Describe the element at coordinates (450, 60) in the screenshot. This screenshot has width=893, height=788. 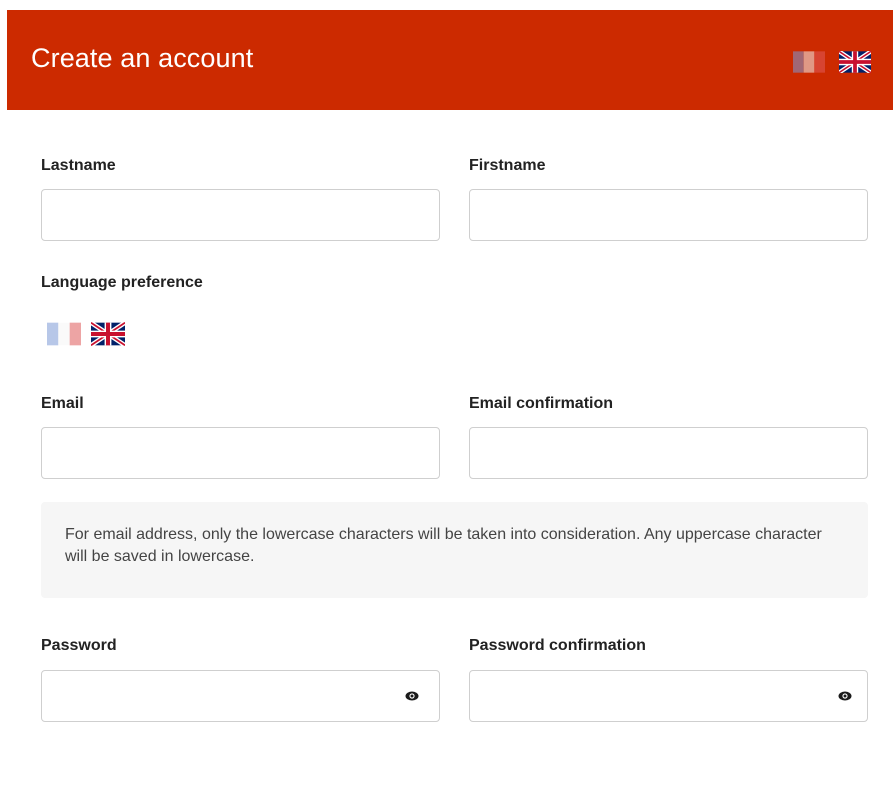
I see `page-header: Create an account` at that location.